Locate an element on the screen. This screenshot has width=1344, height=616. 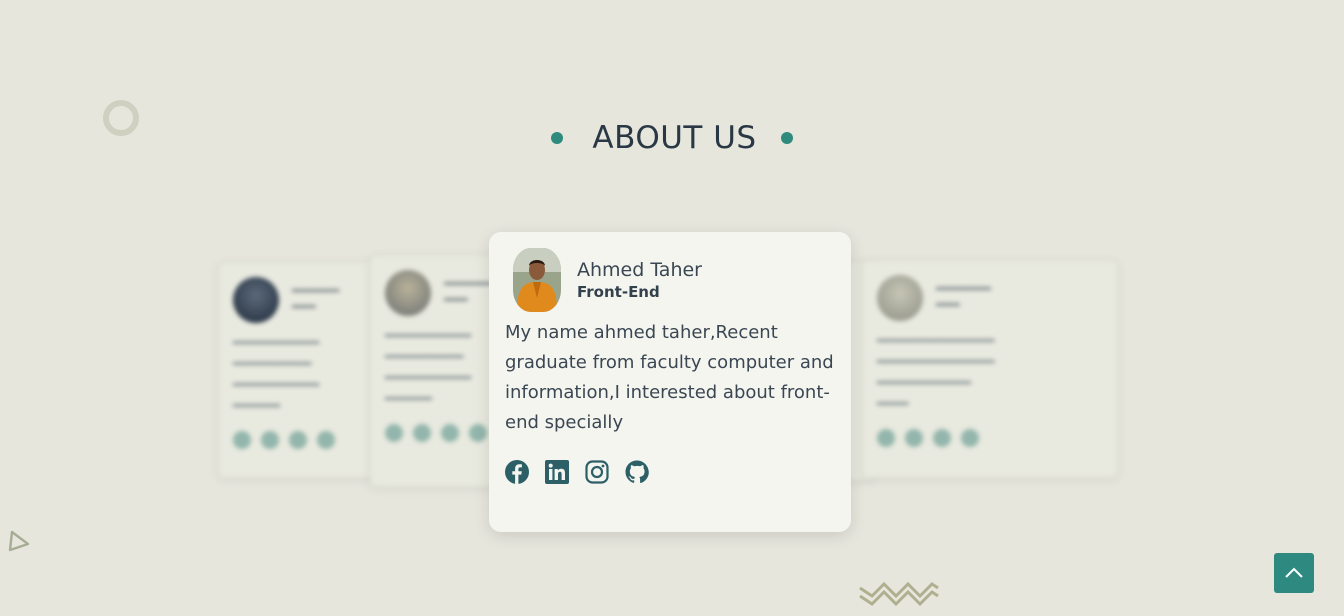
facebook-icon is located at coordinates (517, 472).